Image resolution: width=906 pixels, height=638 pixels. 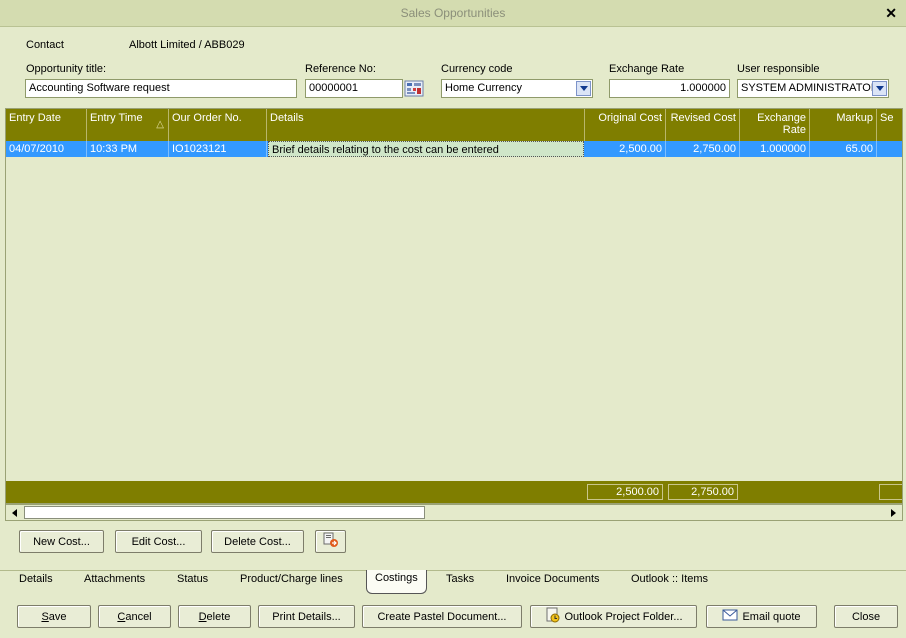 I want to click on scrollbar-thumb, so click(x=224, y=512).